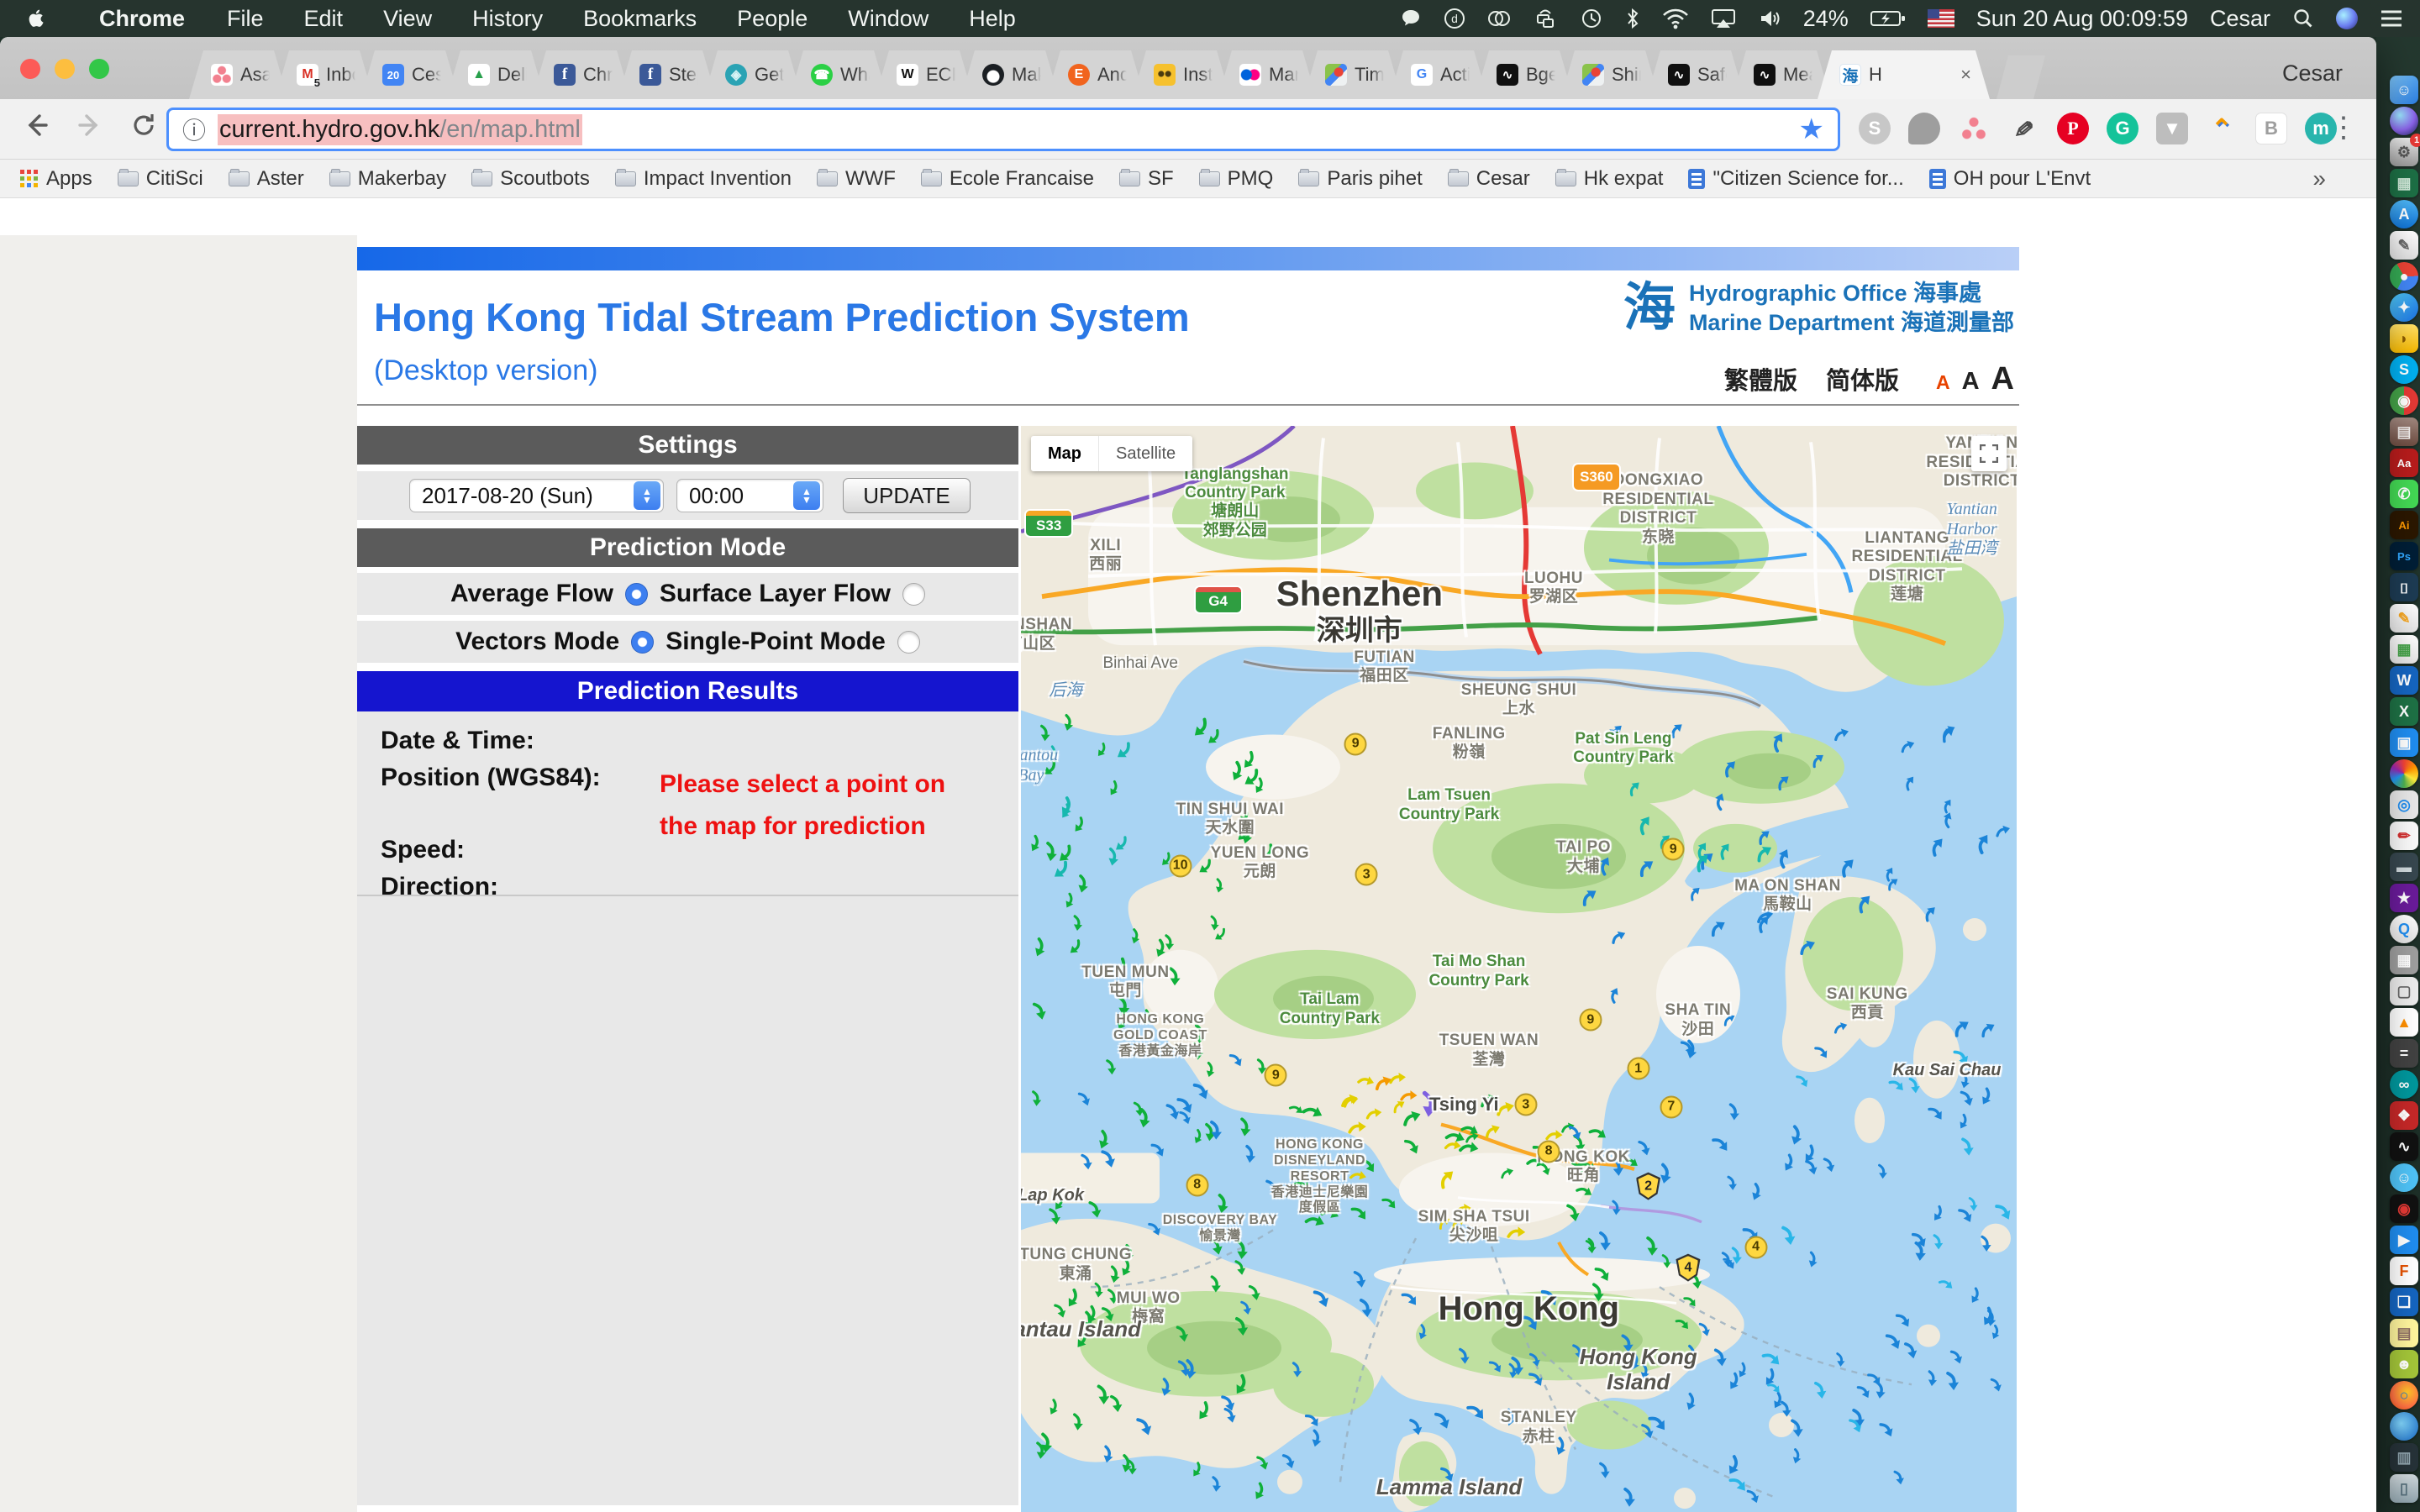 The image size is (2420, 1512). Describe the element at coordinates (2023, 128) in the screenshot. I see `picker-extension-icon` at that location.